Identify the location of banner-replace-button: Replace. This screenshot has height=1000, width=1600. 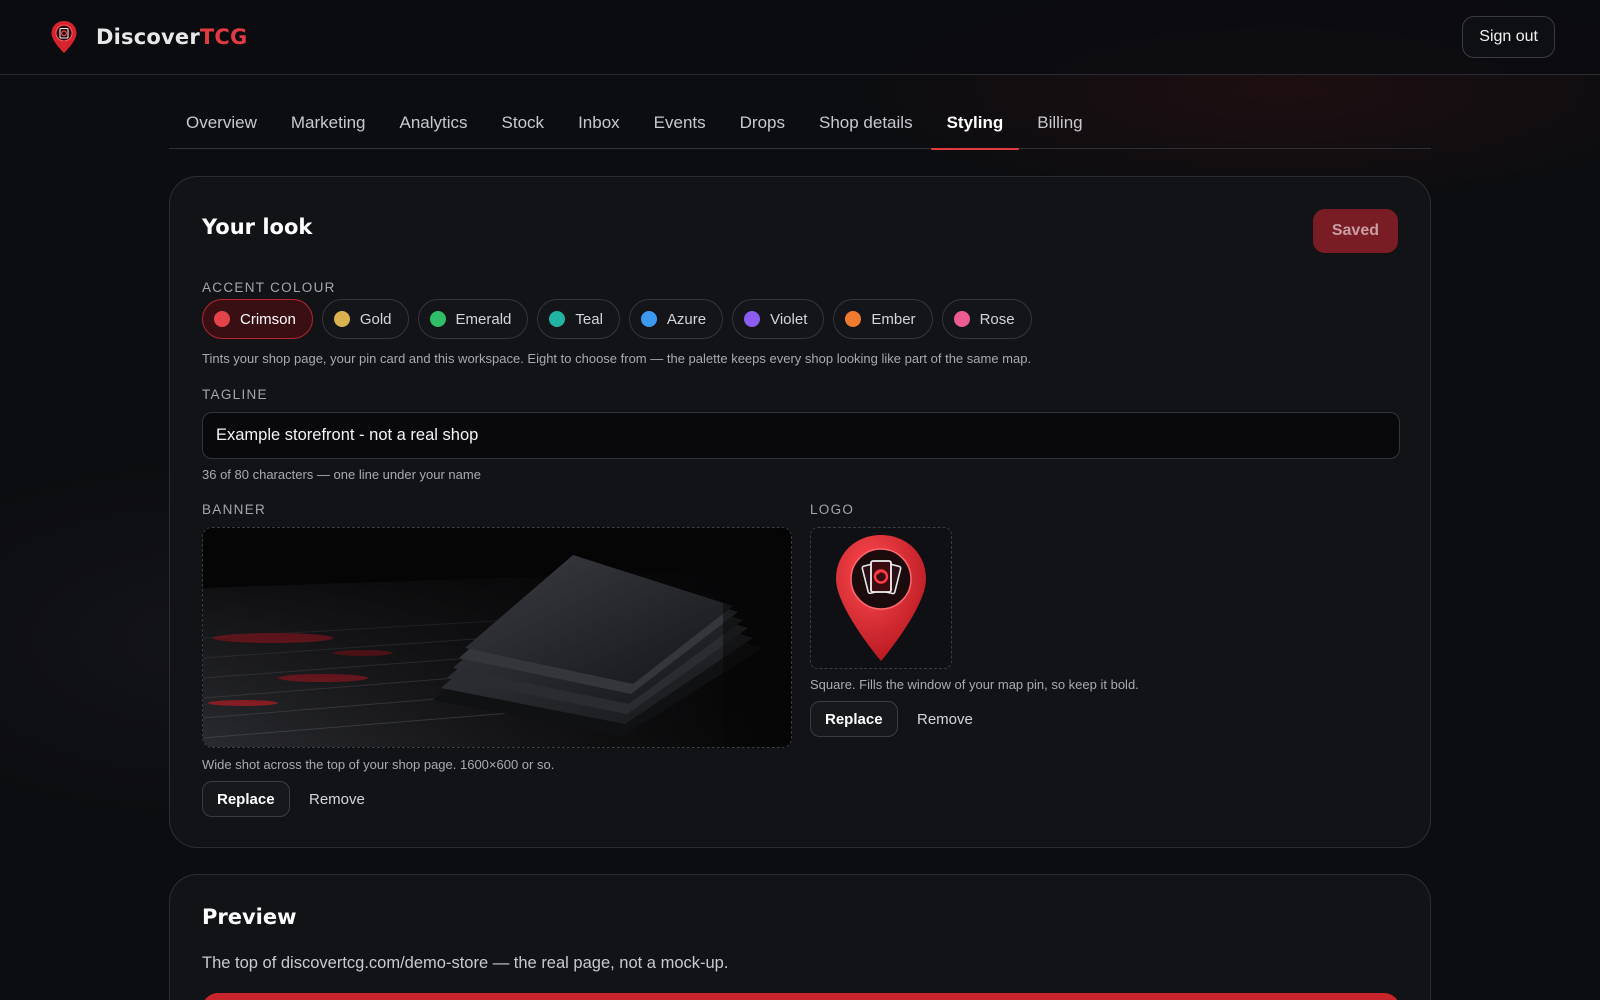
(246, 799).